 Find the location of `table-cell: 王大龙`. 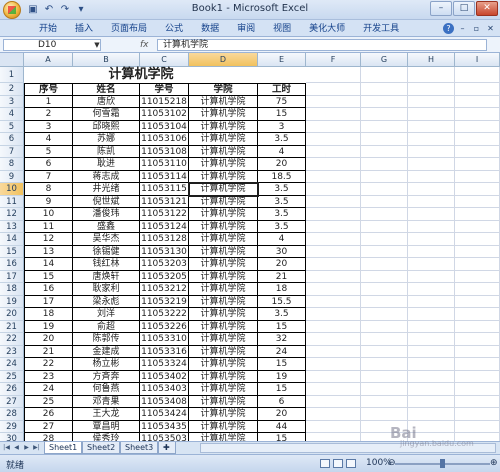

table-cell: 王大龙 is located at coordinates (106, 414).